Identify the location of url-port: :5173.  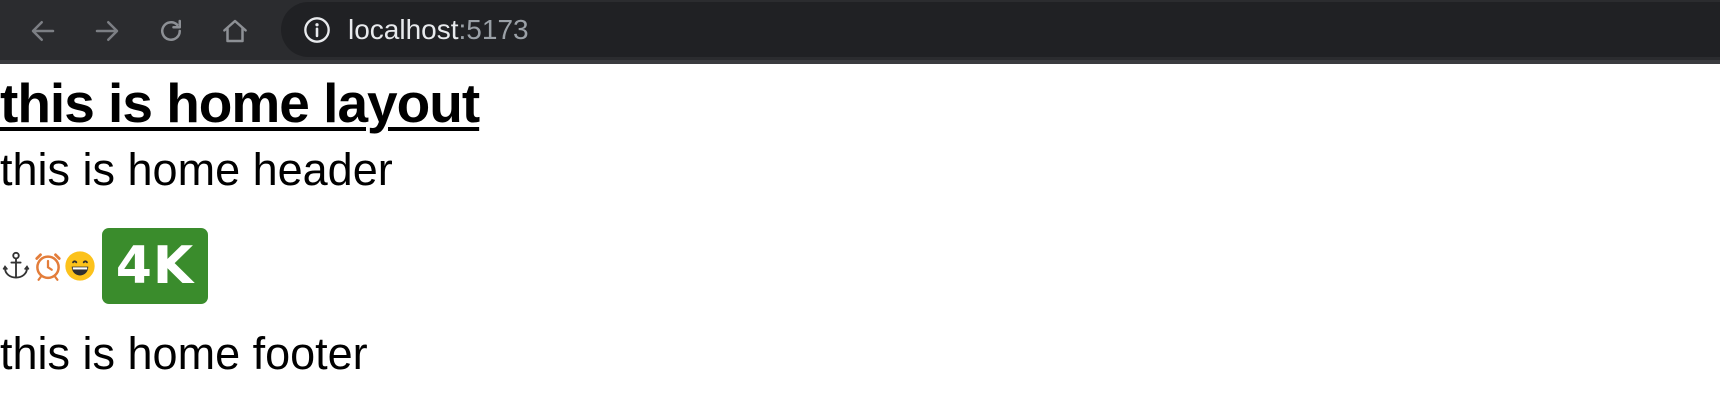
(493, 29).